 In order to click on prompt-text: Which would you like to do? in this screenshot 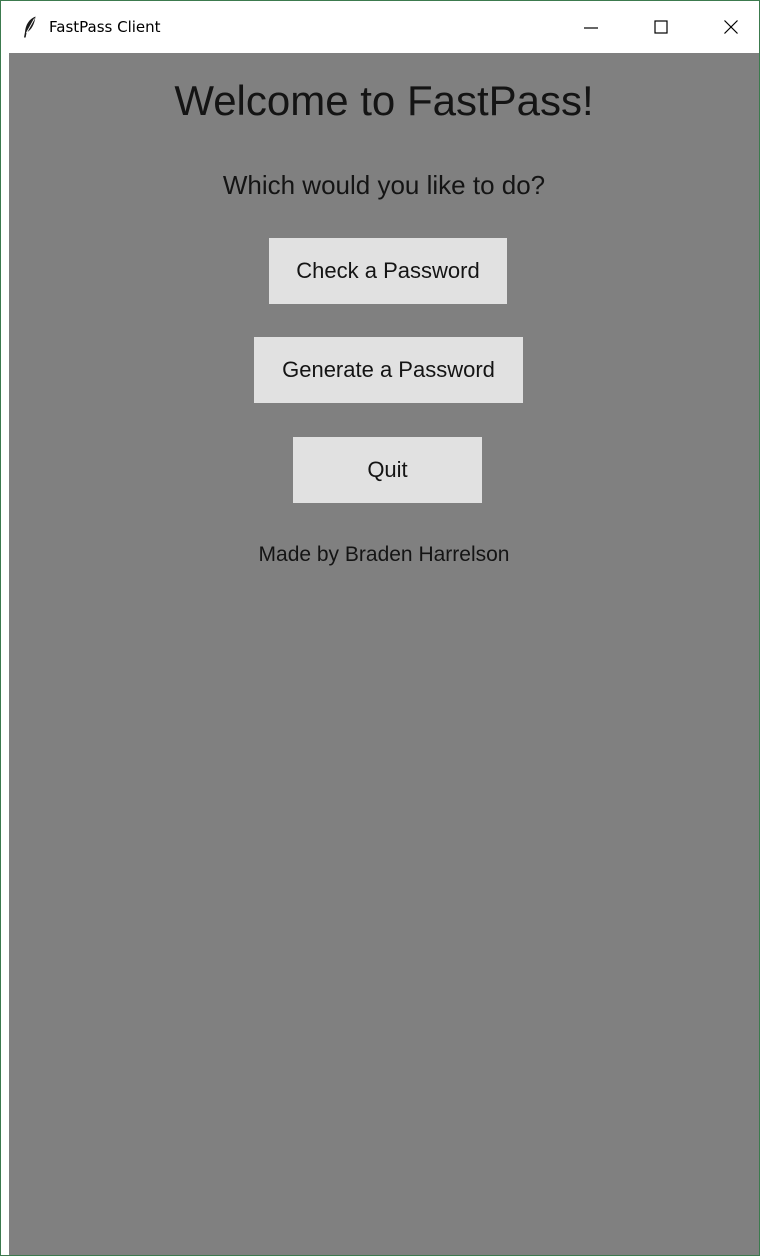, I will do `click(384, 185)`.